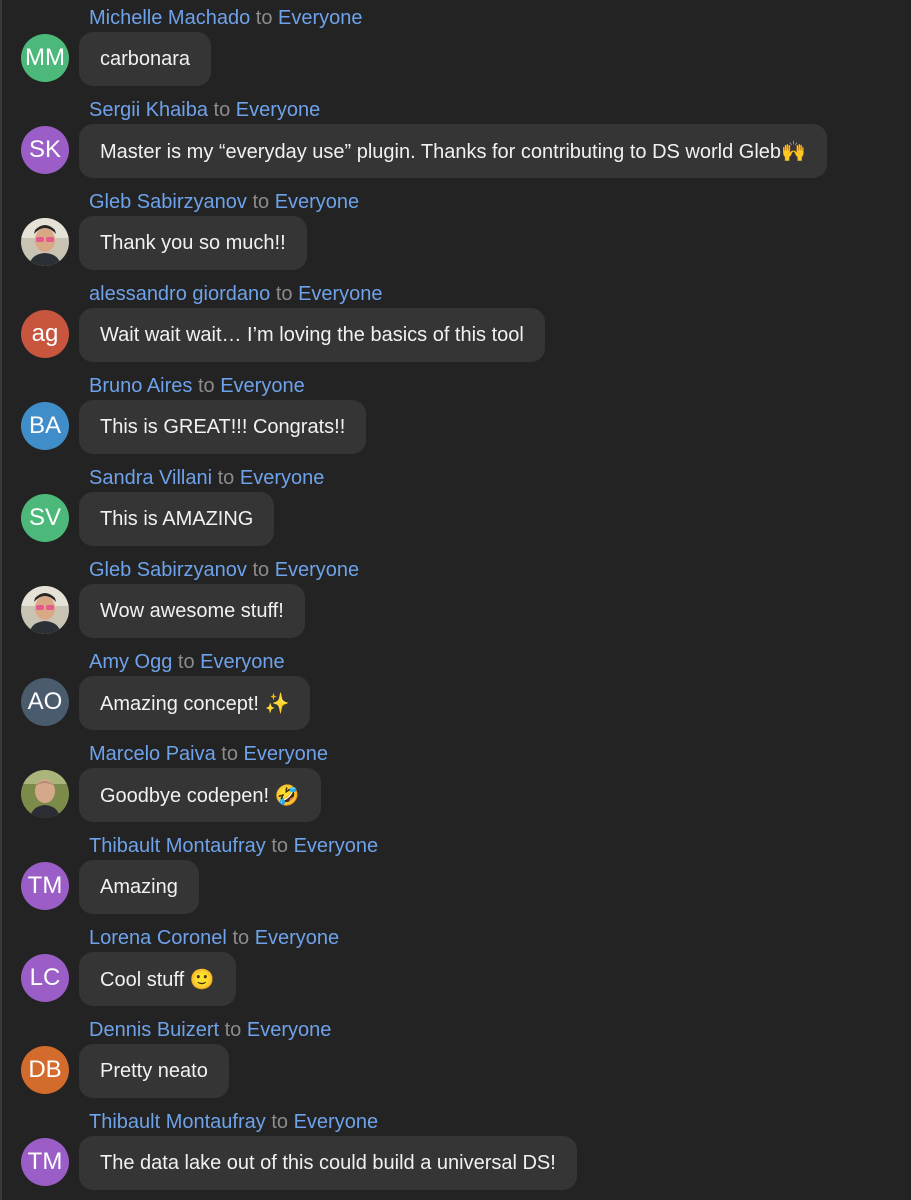 The height and width of the screenshot is (1200, 911). I want to click on slightly-smiling-face-icon: 🙂, so click(202, 979).